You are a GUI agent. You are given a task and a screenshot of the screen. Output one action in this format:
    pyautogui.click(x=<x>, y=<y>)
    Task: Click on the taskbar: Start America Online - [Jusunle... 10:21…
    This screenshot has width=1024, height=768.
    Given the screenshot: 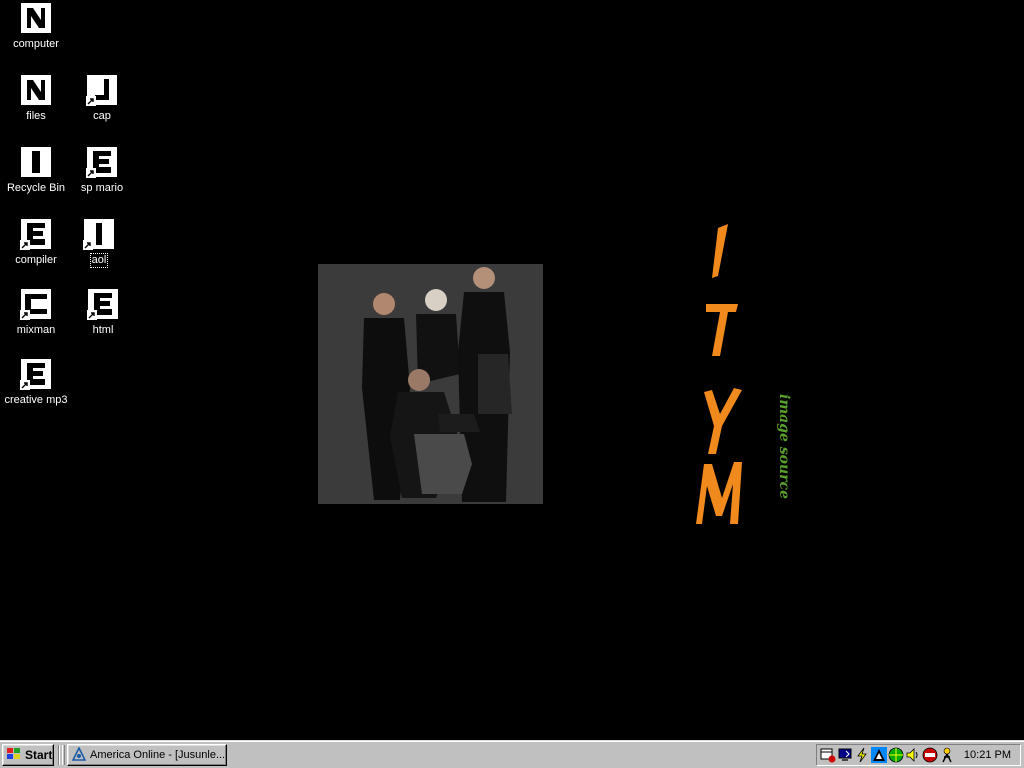 What is the action you would take?
    pyautogui.click(x=512, y=754)
    